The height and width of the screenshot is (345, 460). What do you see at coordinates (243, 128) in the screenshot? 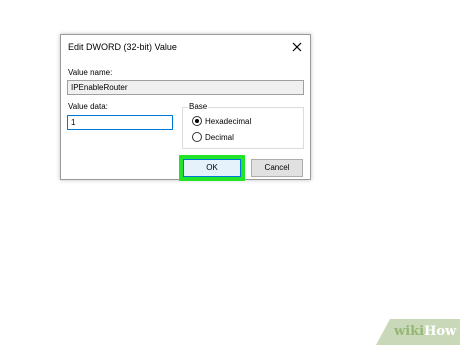
I see `base-groupbox` at bounding box center [243, 128].